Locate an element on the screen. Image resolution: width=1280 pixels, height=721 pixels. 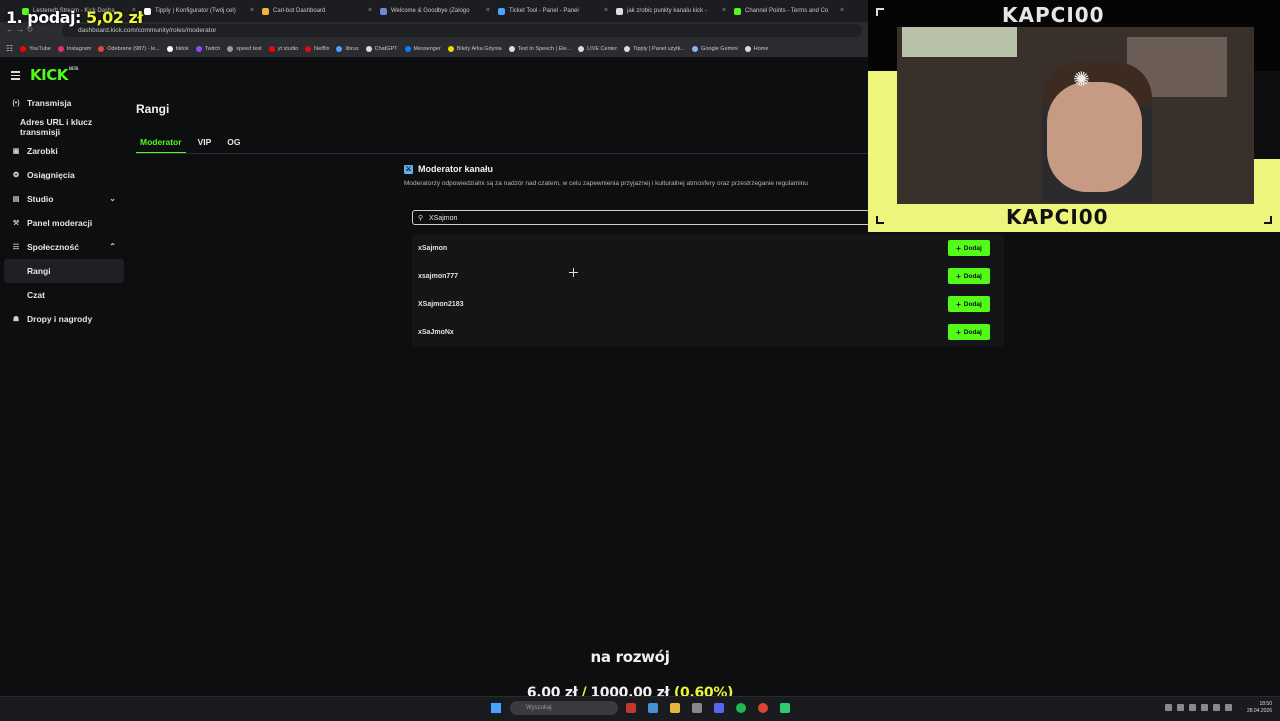
sidebar-item-zarobki: ▣ Zarobki is located at coordinates (64, 151).